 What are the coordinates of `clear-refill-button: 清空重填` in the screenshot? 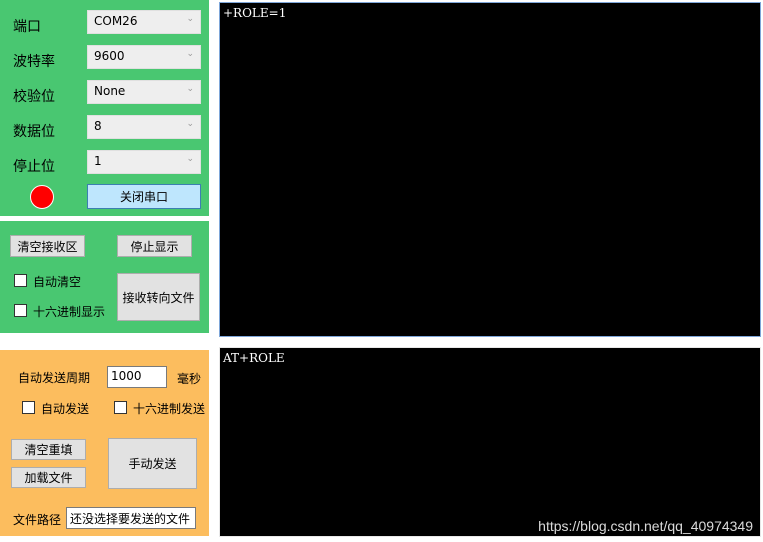 It's located at (48, 449).